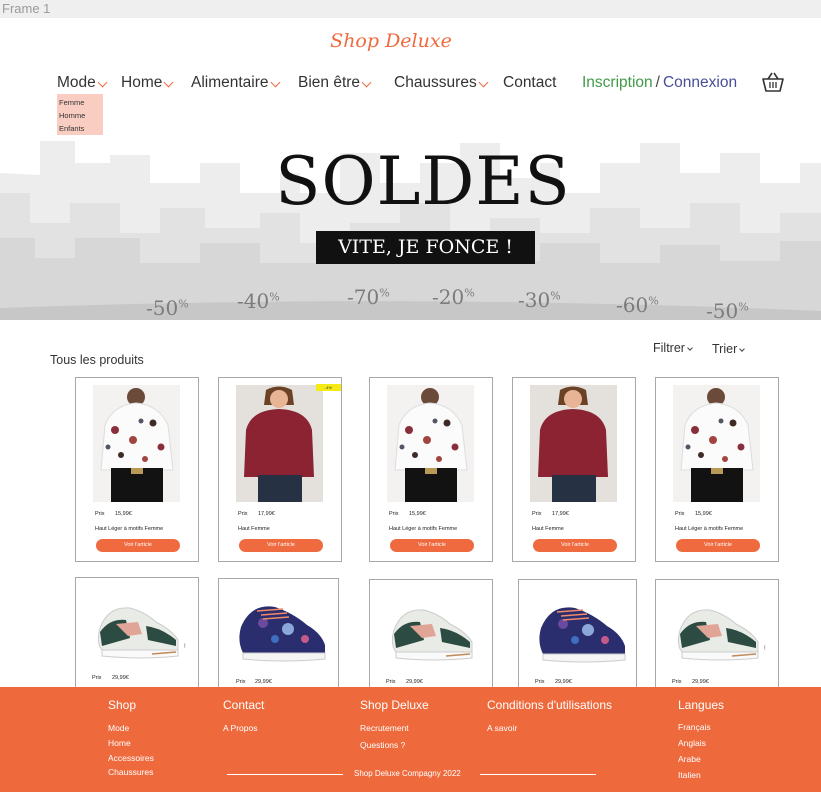 Image resolution: width=821 pixels, height=792 pixels. I want to click on mode-submenu: Femme Homme Enfants, so click(80, 114).